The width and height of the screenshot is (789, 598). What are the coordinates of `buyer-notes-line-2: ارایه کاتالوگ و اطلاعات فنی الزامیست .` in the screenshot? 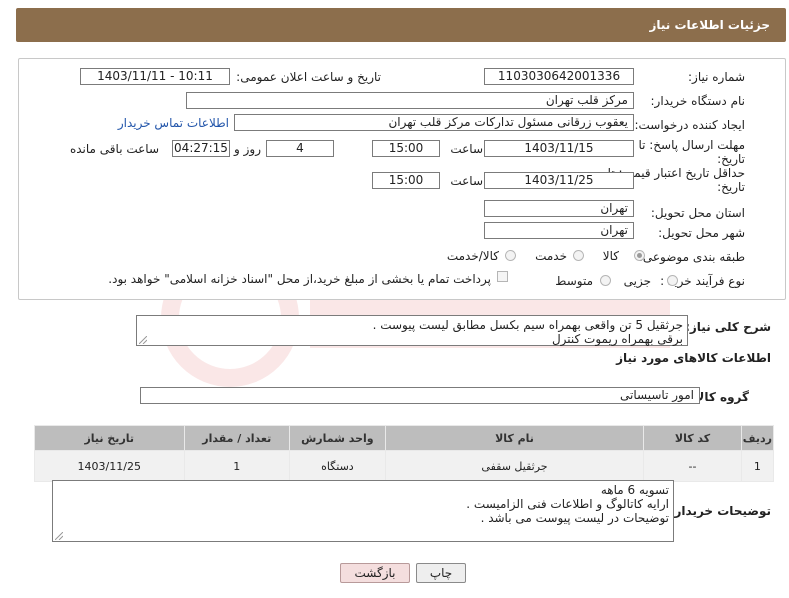 It's located at (567, 504).